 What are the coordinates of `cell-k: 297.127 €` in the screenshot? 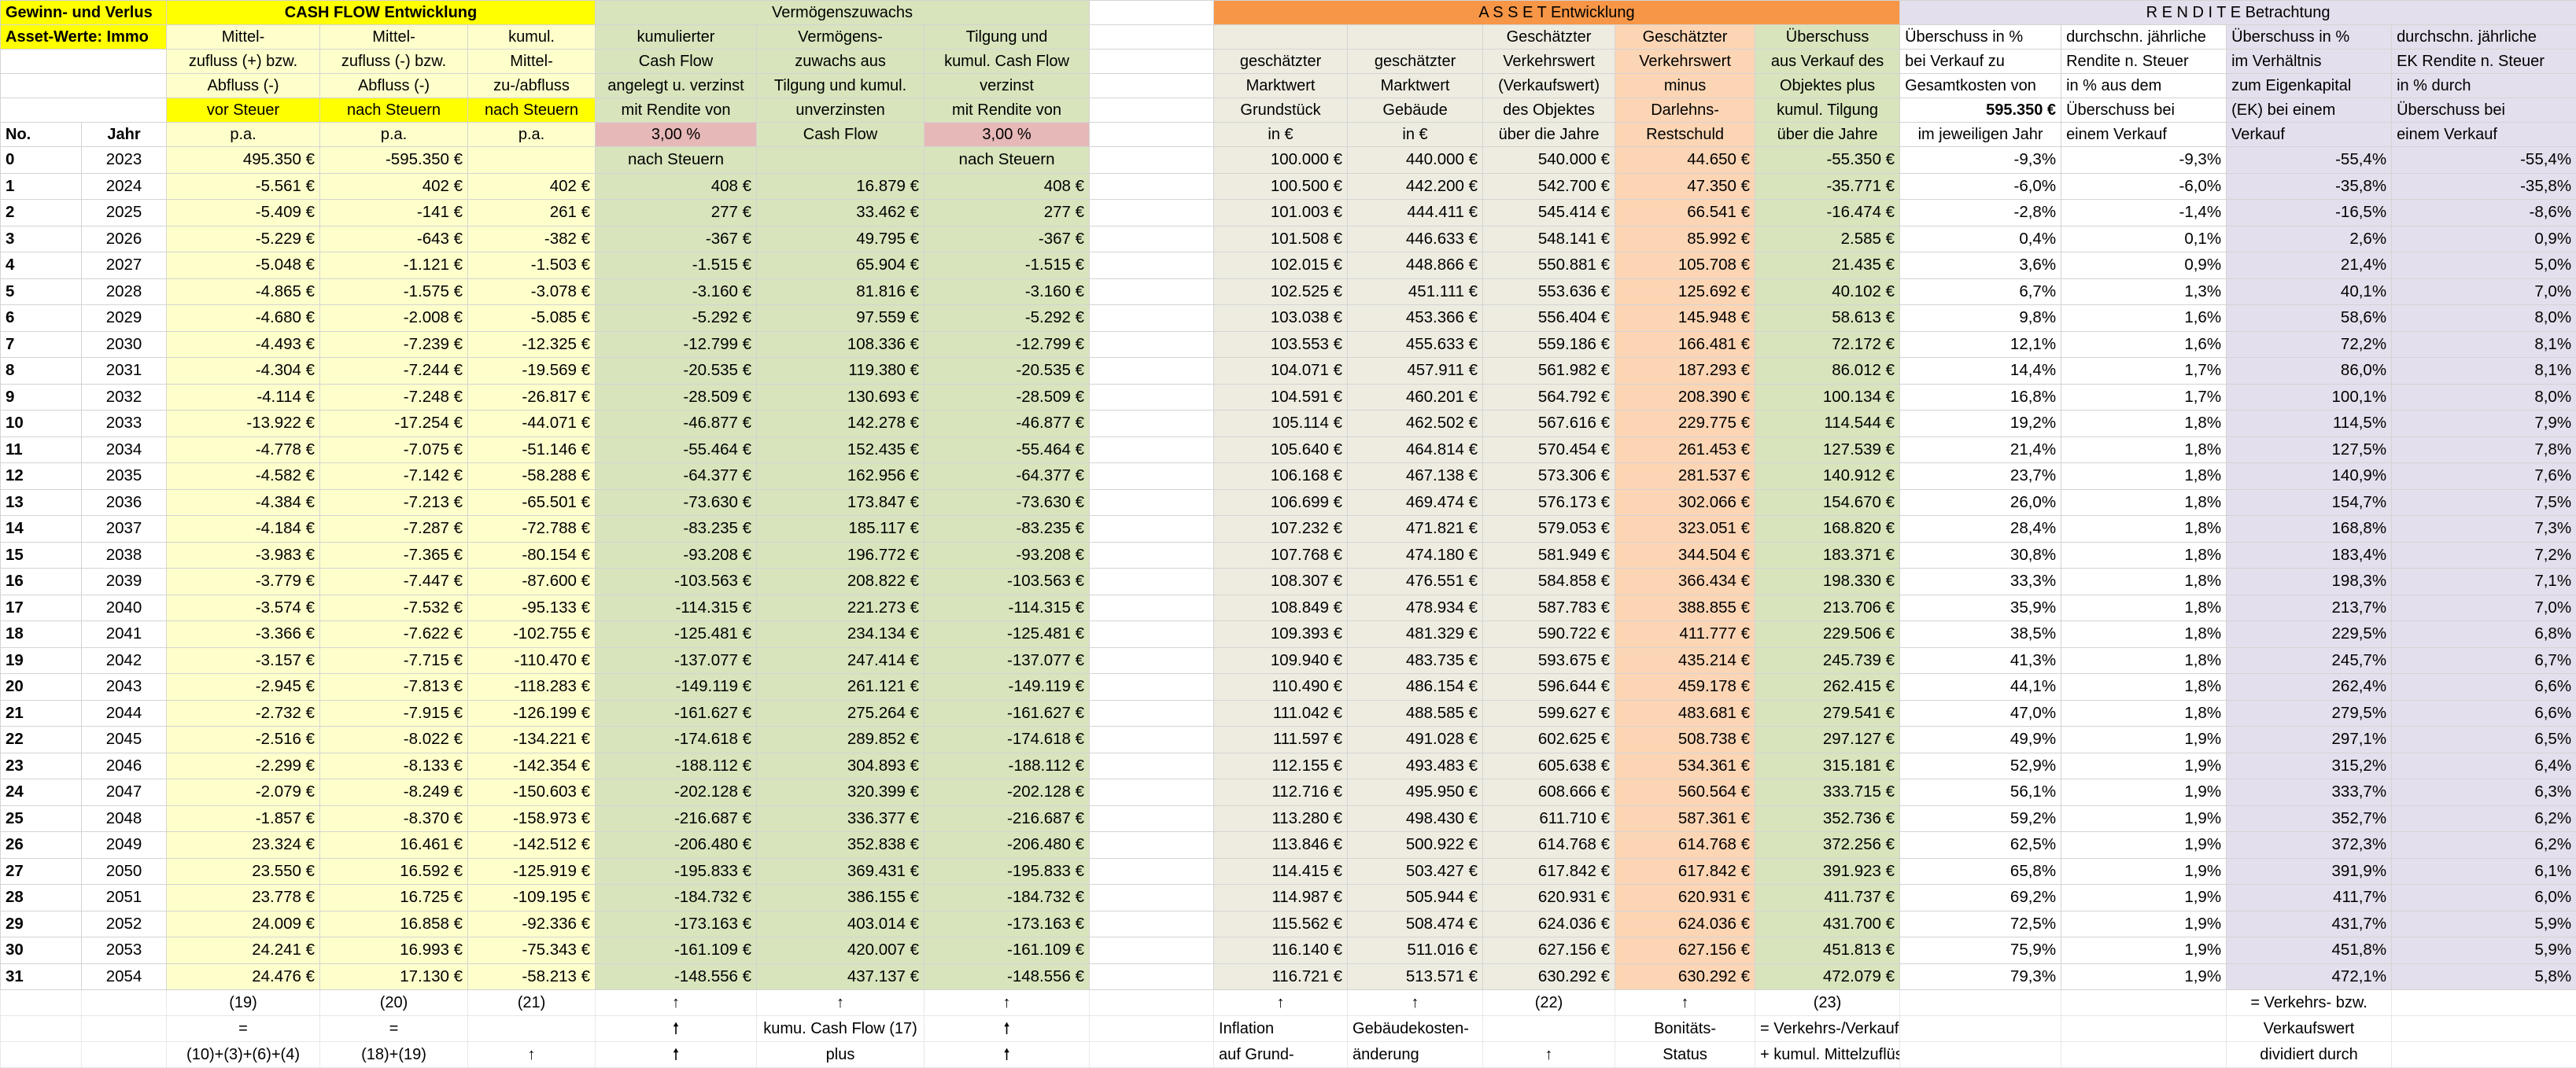 It's located at (1828, 740).